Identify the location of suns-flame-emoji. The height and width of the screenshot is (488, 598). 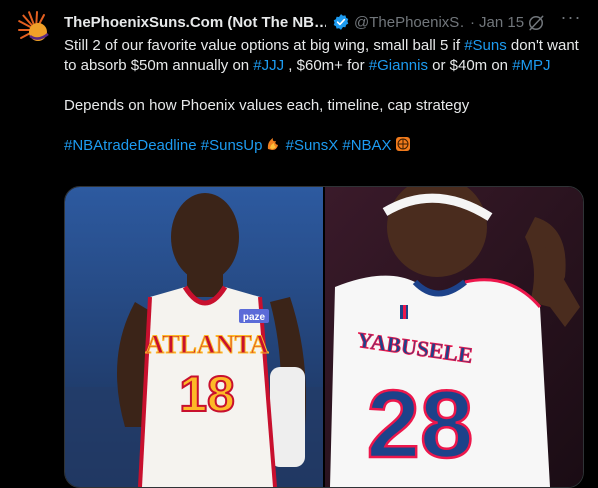
(273, 144).